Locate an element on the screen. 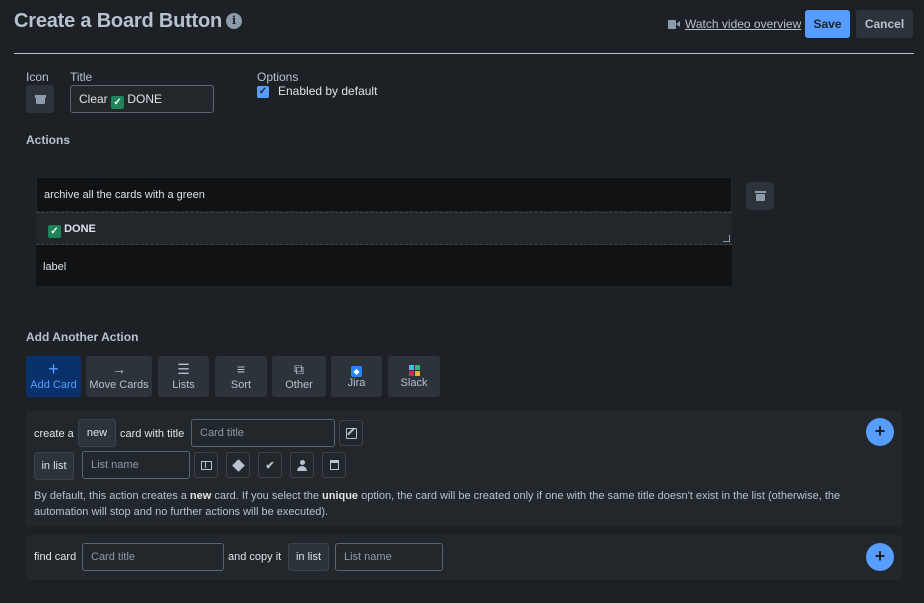 The width and height of the screenshot is (924, 603). edit-icon is located at coordinates (351, 433).